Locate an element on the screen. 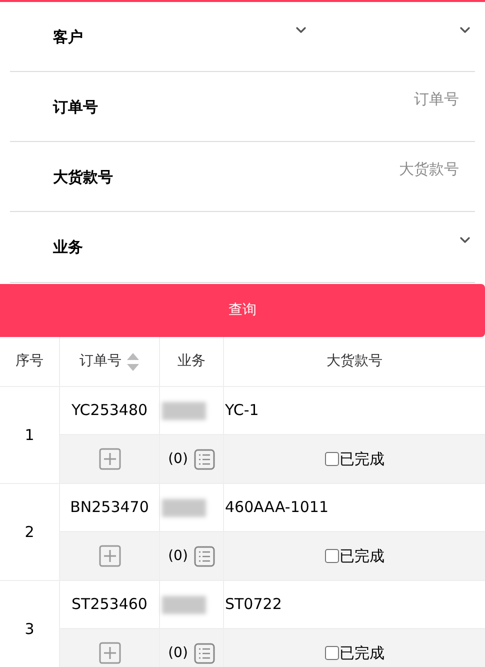 Image resolution: width=485 pixels, height=667 pixels. field-label: 大货款号 is located at coordinates (83, 177).